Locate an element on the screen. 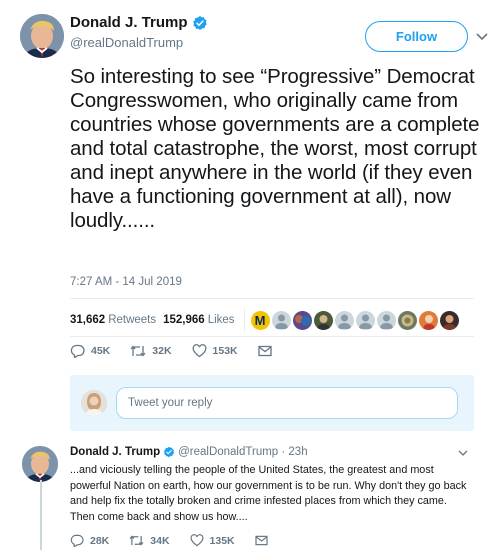  reply-count: 28K is located at coordinates (100, 540).